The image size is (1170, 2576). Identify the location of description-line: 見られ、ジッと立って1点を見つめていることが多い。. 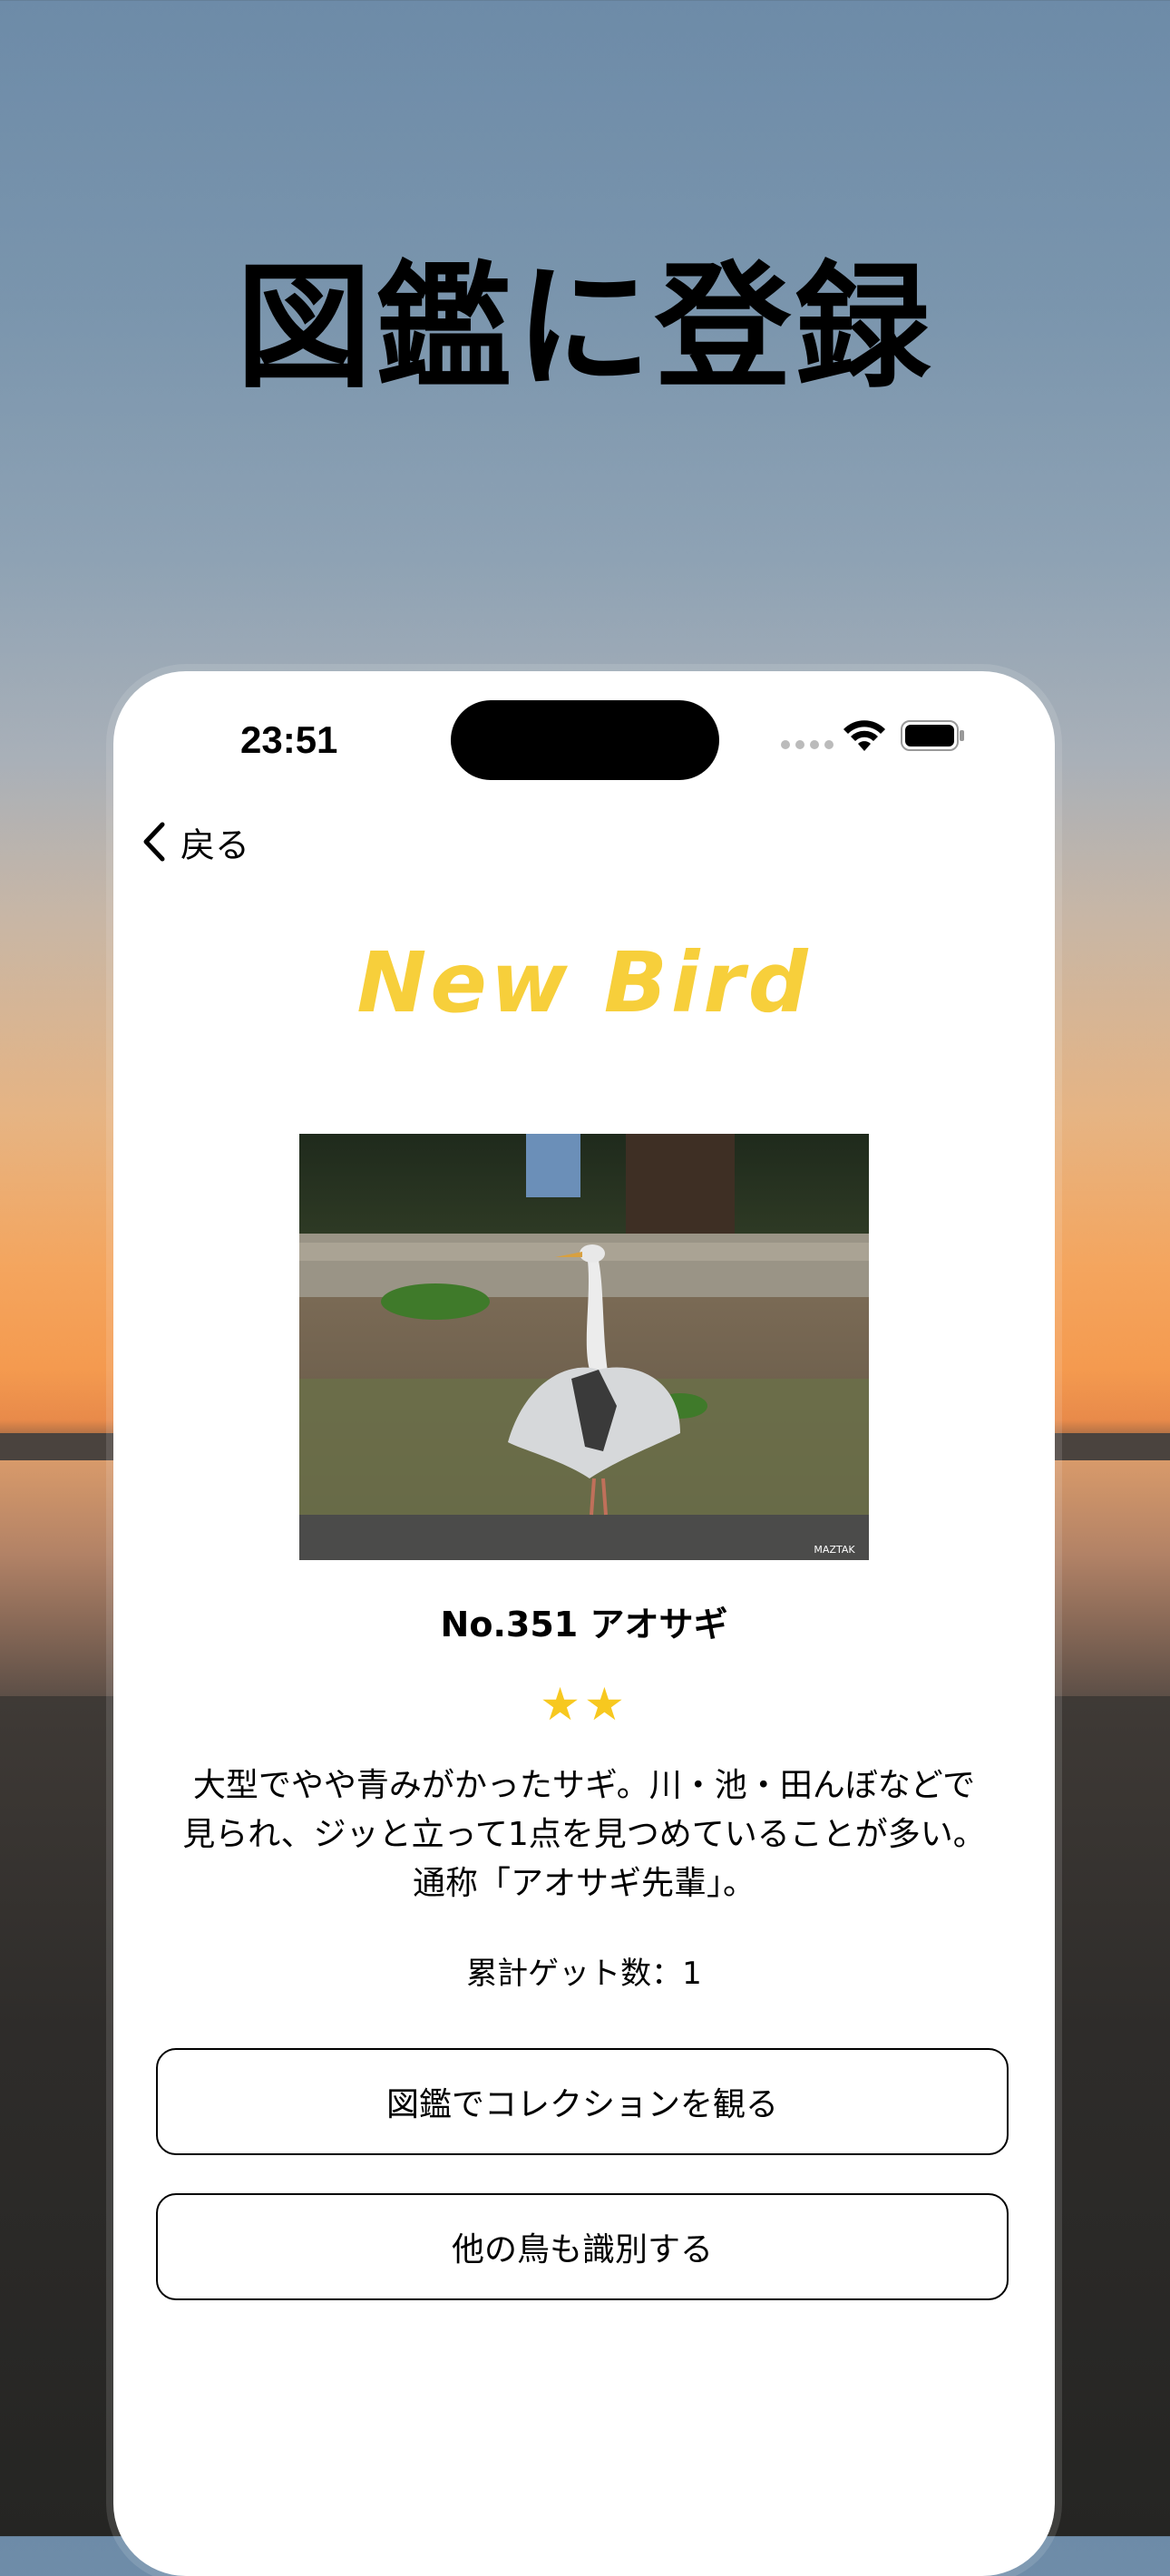
(584, 1834).